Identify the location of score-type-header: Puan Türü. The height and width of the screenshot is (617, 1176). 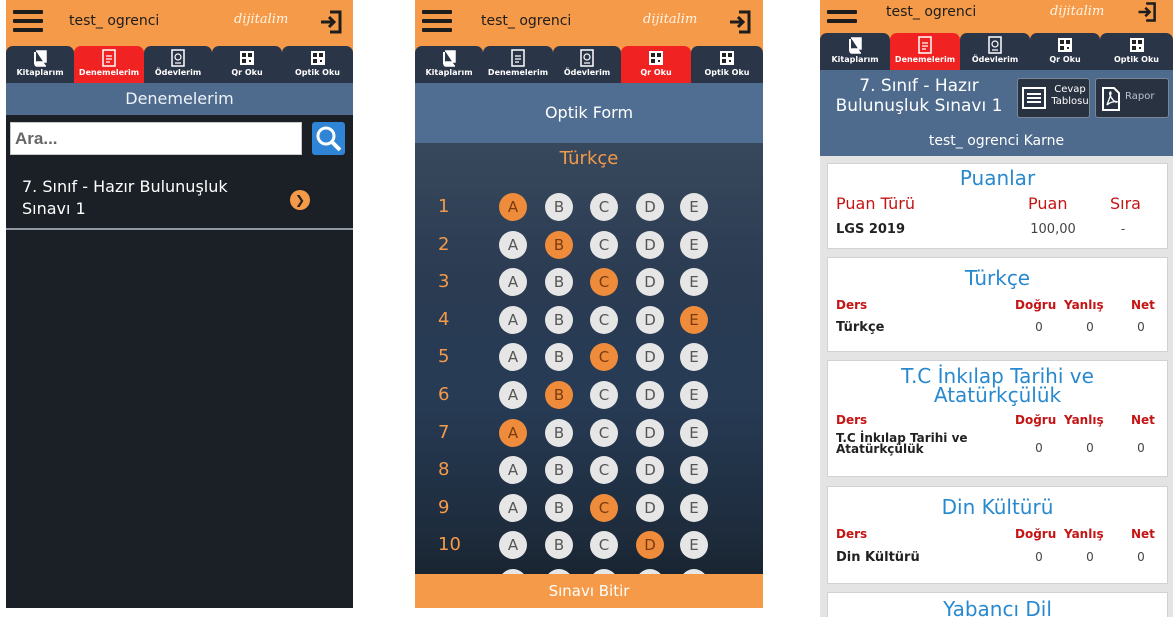
(875, 203).